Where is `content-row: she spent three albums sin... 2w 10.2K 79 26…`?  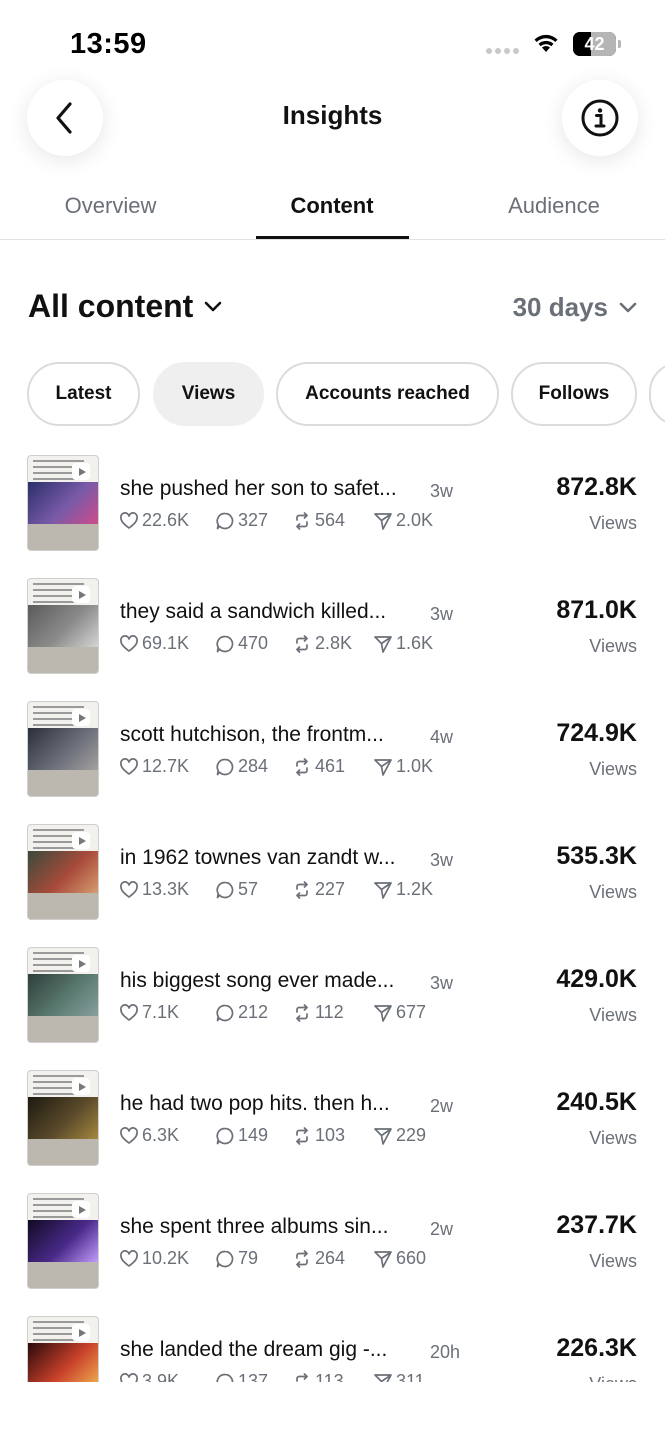
content-row: she spent three albums sin... 2w 10.2K 79 26… is located at coordinates (332, 1239).